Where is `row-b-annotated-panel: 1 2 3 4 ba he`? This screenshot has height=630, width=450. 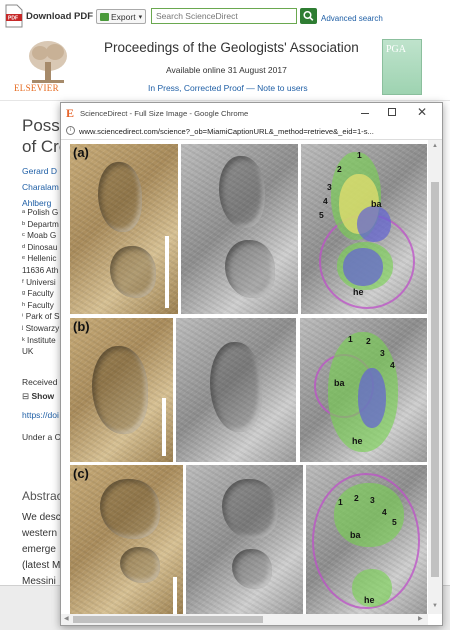 row-b-annotated-panel: 1 2 3 4 ba he is located at coordinates (363, 390).